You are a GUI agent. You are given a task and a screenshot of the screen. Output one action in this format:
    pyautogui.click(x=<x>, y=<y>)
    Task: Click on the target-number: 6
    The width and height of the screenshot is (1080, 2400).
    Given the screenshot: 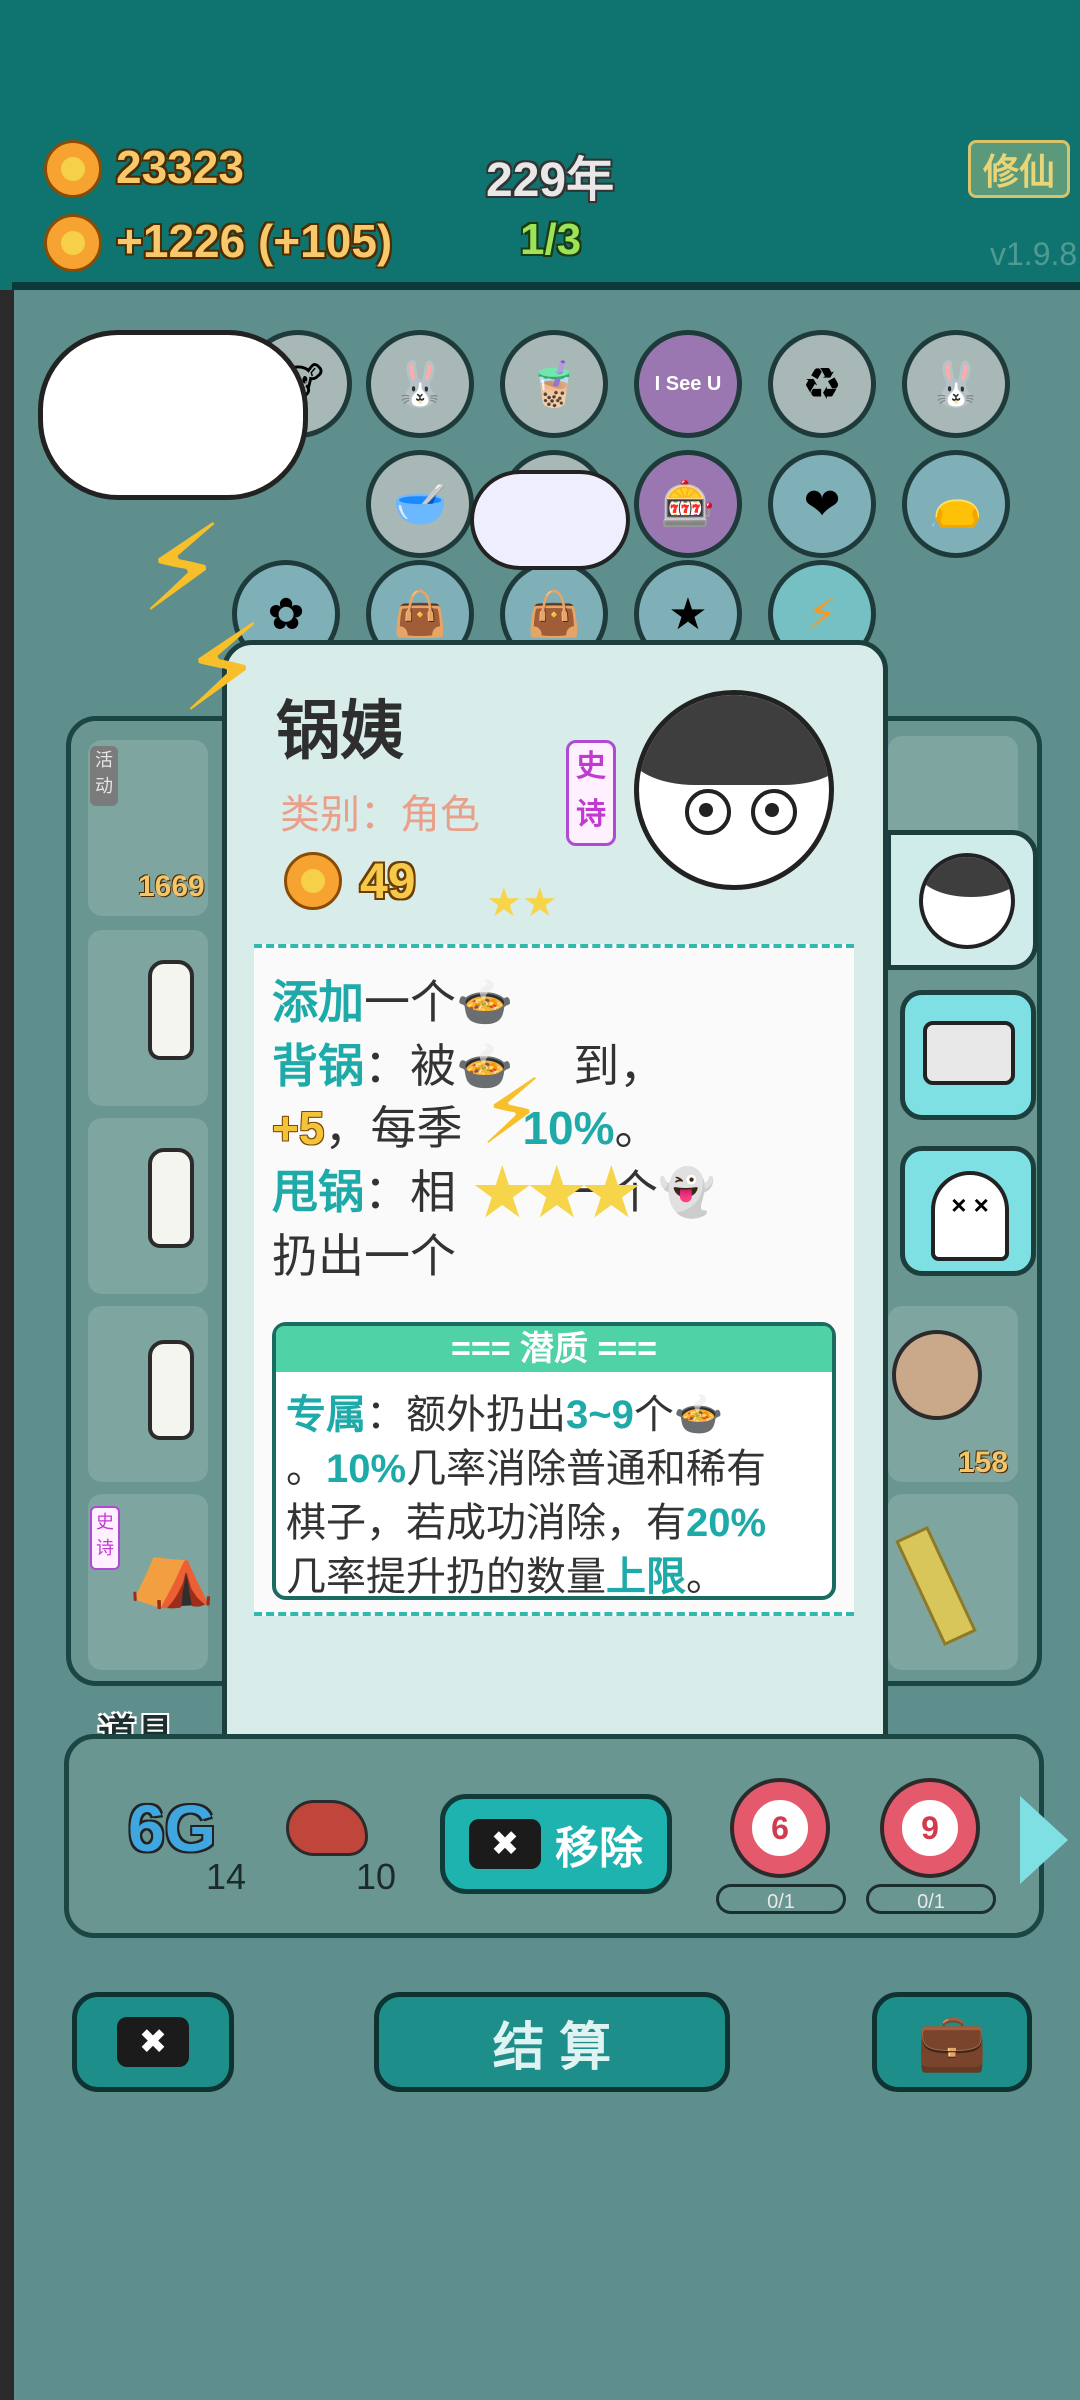 What is the action you would take?
    pyautogui.click(x=780, y=1828)
    